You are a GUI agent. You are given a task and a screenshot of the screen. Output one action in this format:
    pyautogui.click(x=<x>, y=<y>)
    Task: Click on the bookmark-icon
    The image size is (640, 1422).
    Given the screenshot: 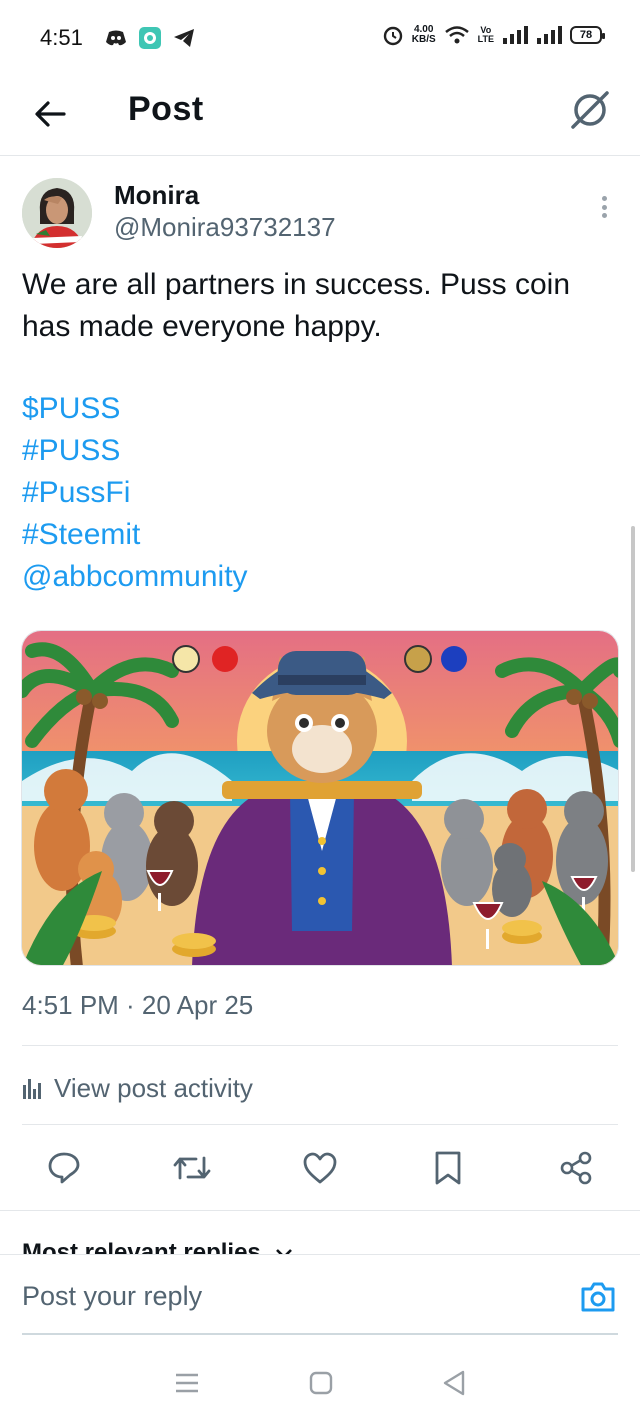 What is the action you would take?
    pyautogui.click(x=448, y=1168)
    